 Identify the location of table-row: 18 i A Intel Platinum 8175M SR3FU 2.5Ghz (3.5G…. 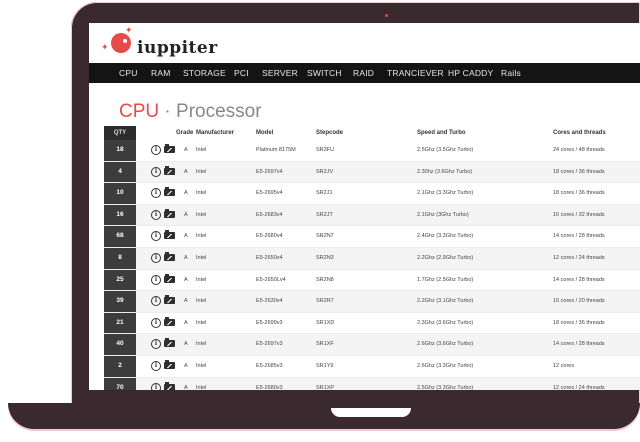
(372, 151).